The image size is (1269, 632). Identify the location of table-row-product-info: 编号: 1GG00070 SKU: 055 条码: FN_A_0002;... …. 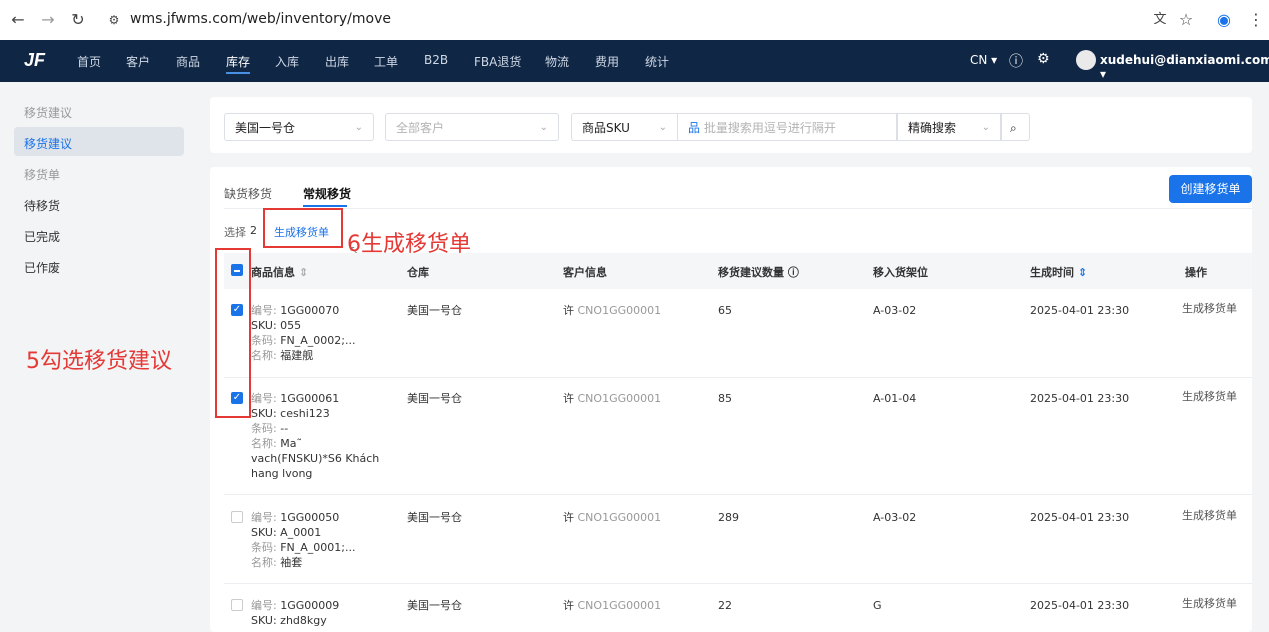
(303, 333).